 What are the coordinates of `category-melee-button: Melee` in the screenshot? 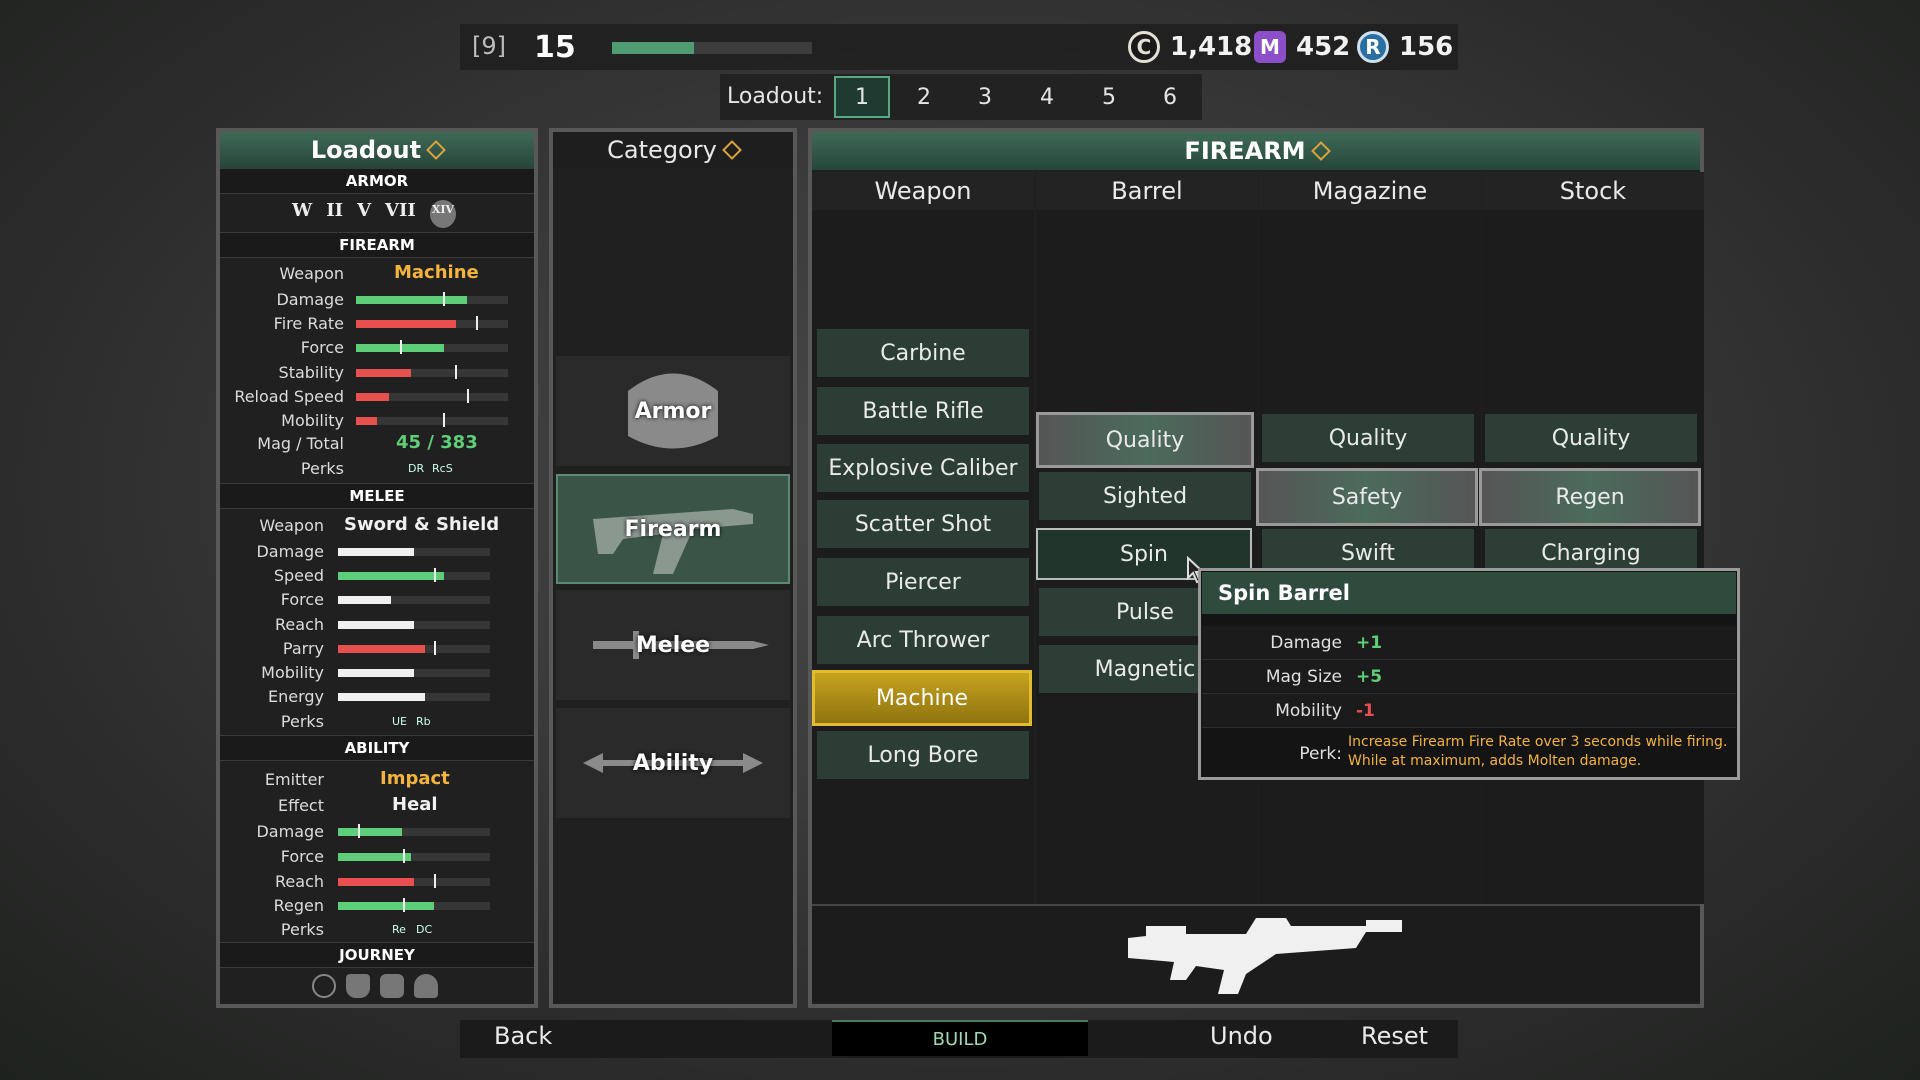 It's located at (673, 645).